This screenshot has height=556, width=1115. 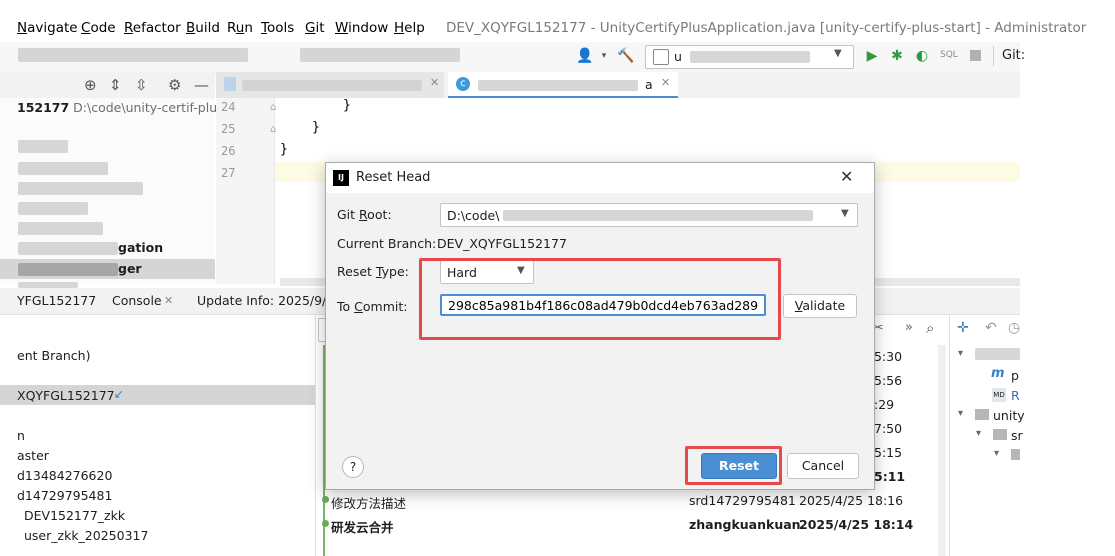 I want to click on branch-item: ent Branch), so click(x=53, y=355).